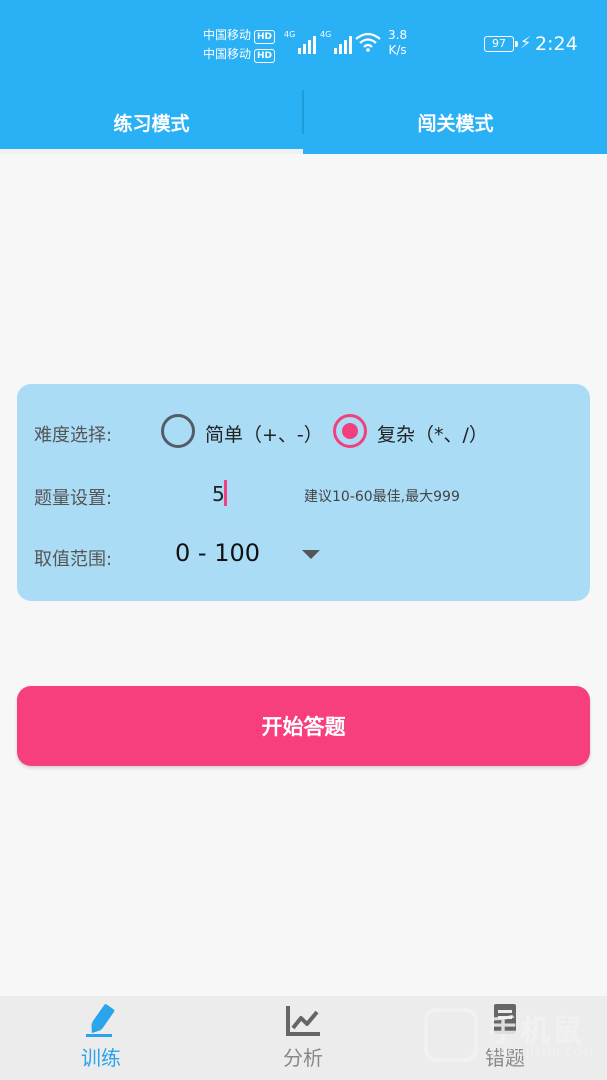 Image resolution: width=607 pixels, height=1080 pixels. What do you see at coordinates (556, 44) in the screenshot?
I see `clock: 2:24` at bounding box center [556, 44].